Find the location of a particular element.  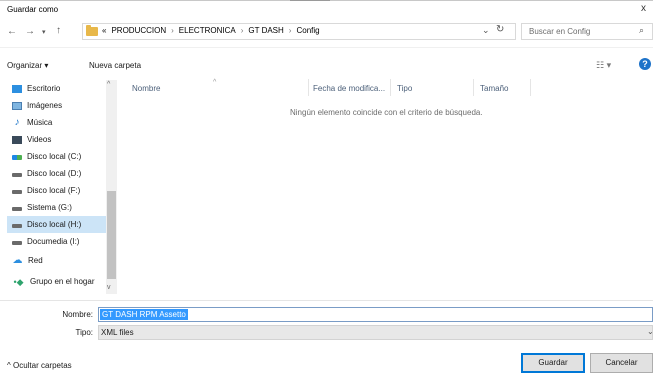

nav-item-imagenes: Imágenes is located at coordinates (59, 105).